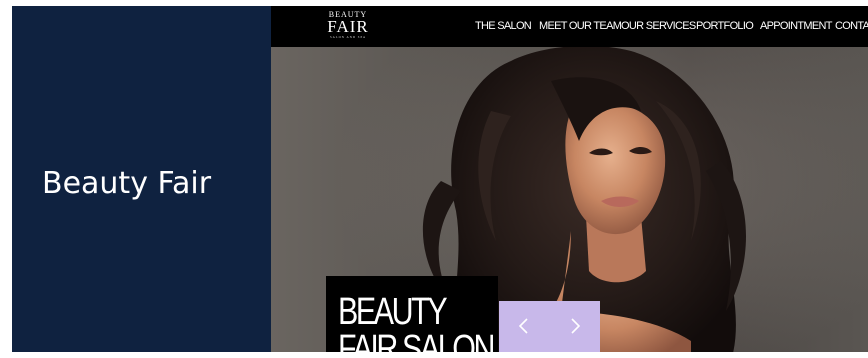 The width and height of the screenshot is (868, 358). Describe the element at coordinates (549, 326) in the screenshot. I see `slider-controls` at that location.